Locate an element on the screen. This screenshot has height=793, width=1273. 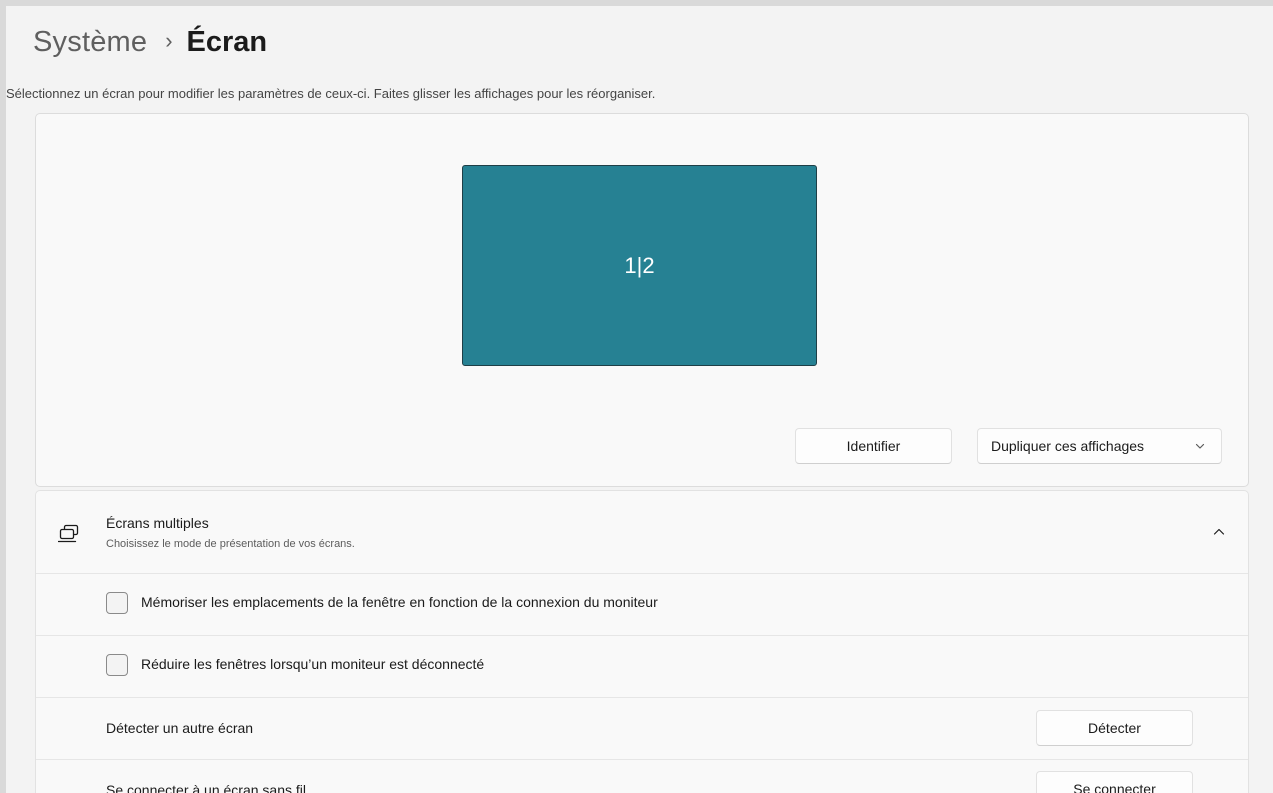
multiple-monitors-icon is located at coordinates (68, 533).